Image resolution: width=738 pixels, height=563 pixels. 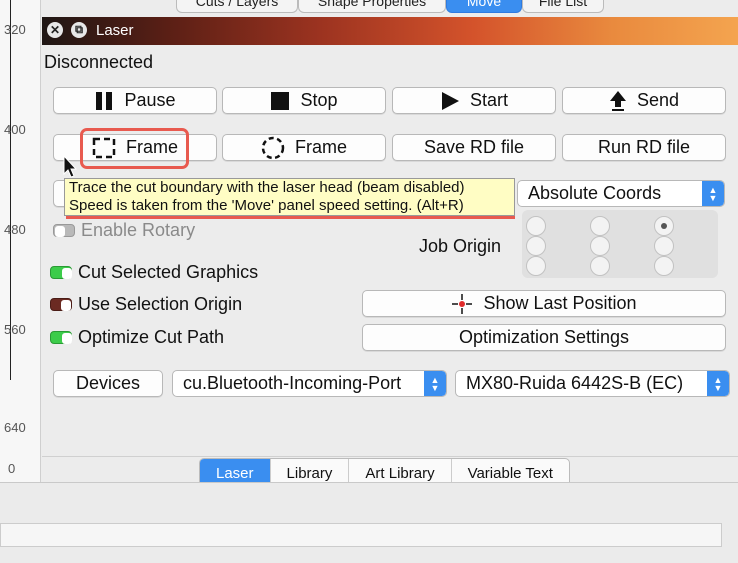 I want to click on origin-top-right-radio, so click(x=664, y=226).